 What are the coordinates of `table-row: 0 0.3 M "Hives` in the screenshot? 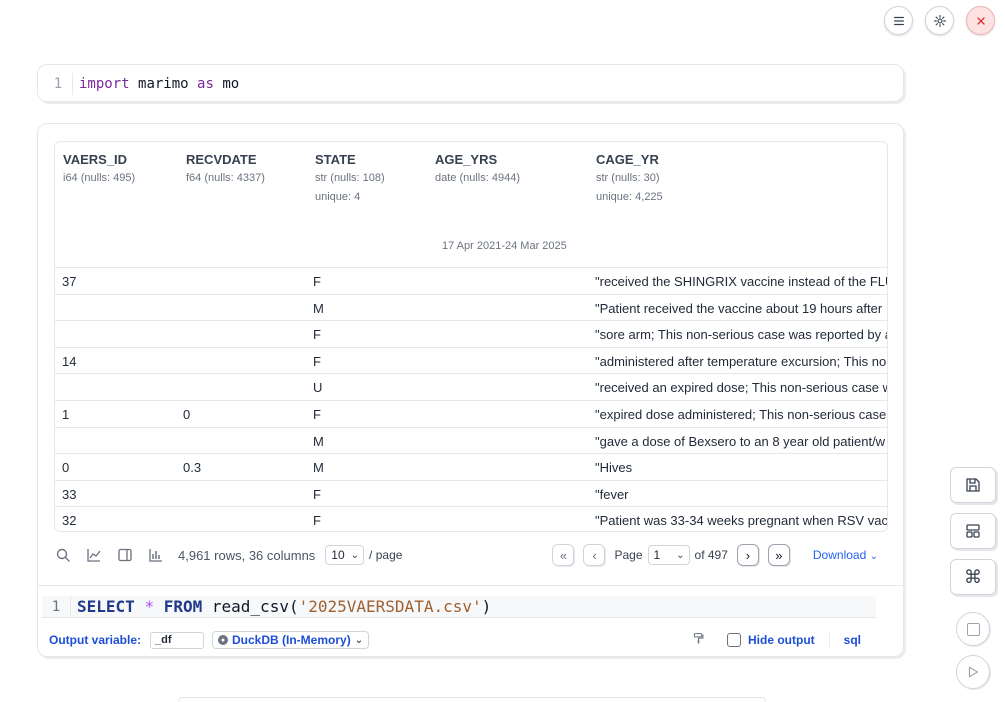 It's located at (471, 467).